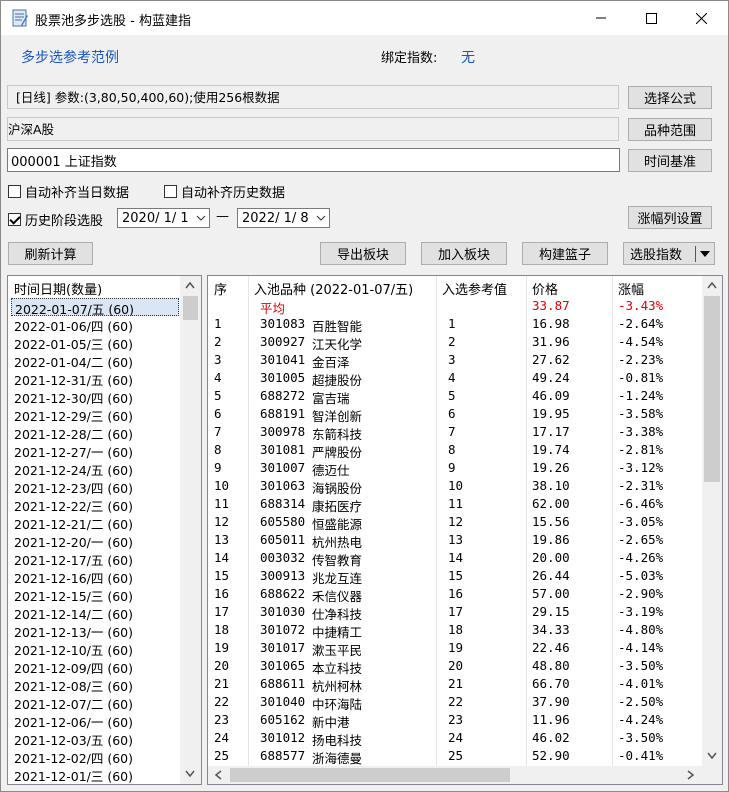 The height and width of the screenshot is (792, 729). Describe the element at coordinates (363, 253) in the screenshot. I see `export-block-button: 导出板块` at that location.